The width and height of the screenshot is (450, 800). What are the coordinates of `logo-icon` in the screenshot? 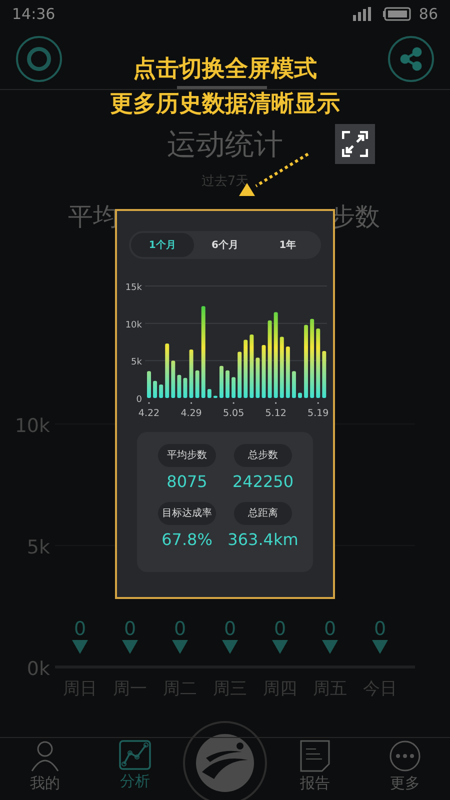 It's located at (225, 763).